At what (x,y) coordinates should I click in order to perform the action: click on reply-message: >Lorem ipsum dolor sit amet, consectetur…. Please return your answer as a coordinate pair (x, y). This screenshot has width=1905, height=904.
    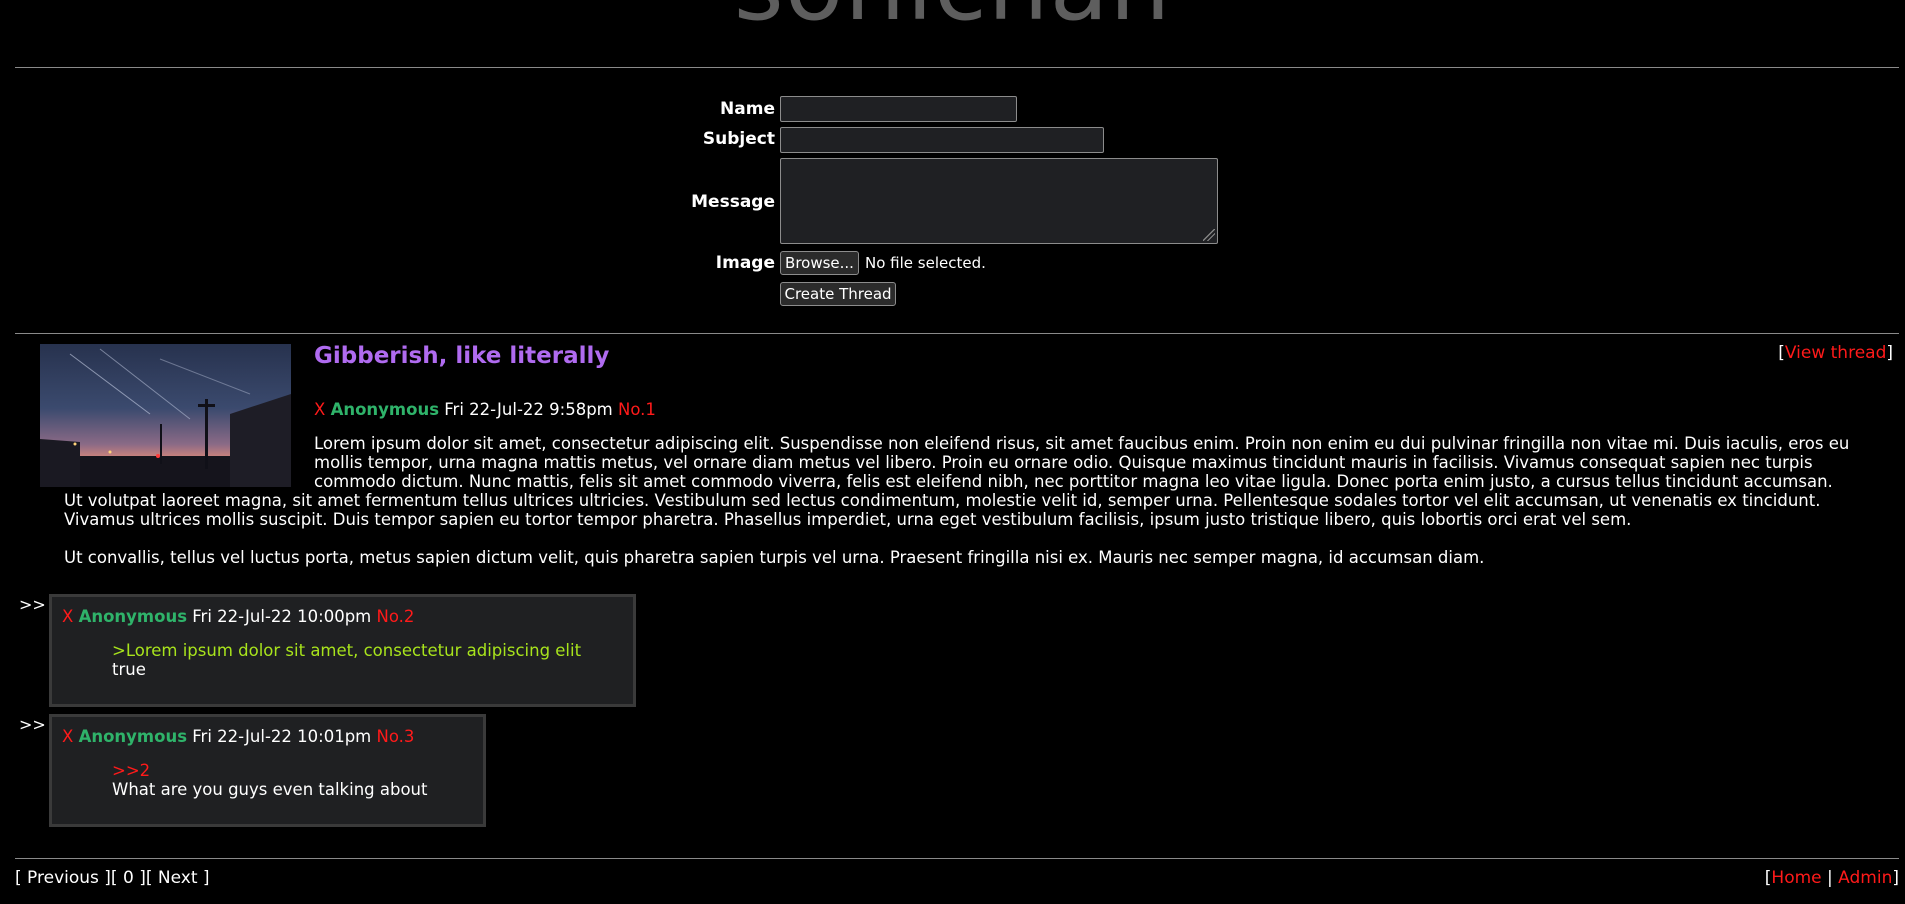
    Looking at the image, I should click on (346, 660).